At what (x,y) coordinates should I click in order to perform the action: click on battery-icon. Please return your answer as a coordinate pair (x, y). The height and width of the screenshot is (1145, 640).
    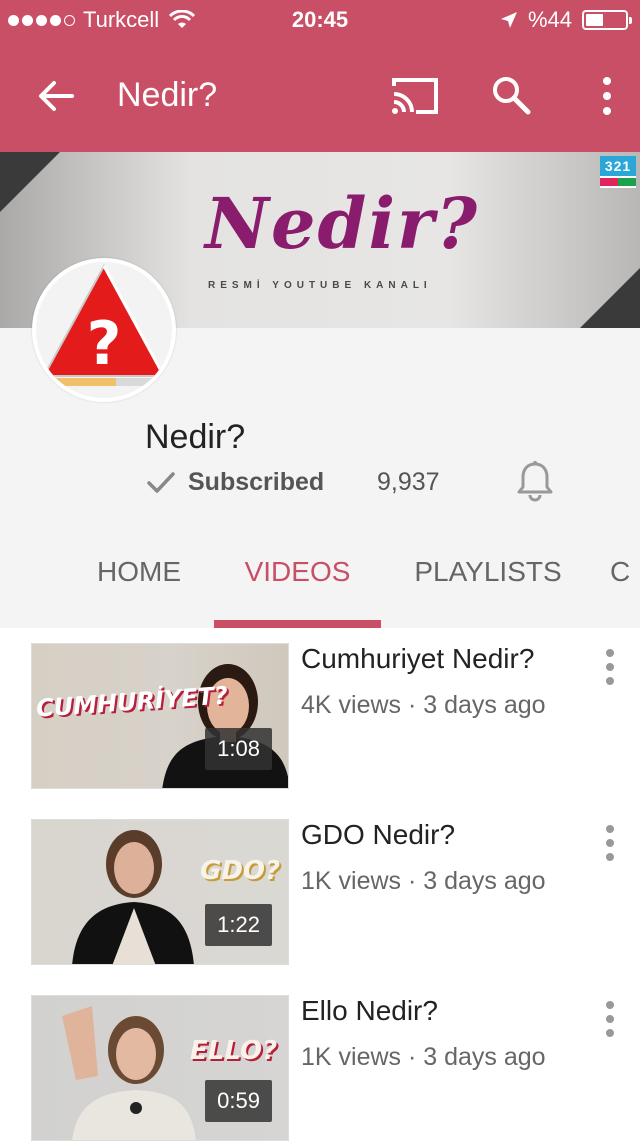
    Looking at the image, I should click on (607, 20).